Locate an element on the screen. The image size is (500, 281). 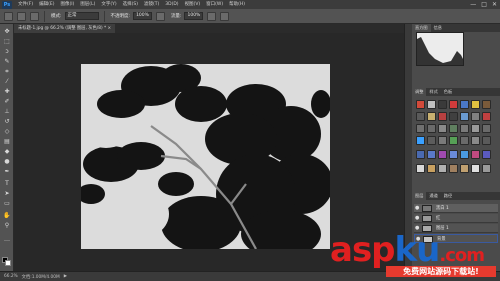
status-menu-arrow-icon: ▶ is located at coordinates (65, 276).